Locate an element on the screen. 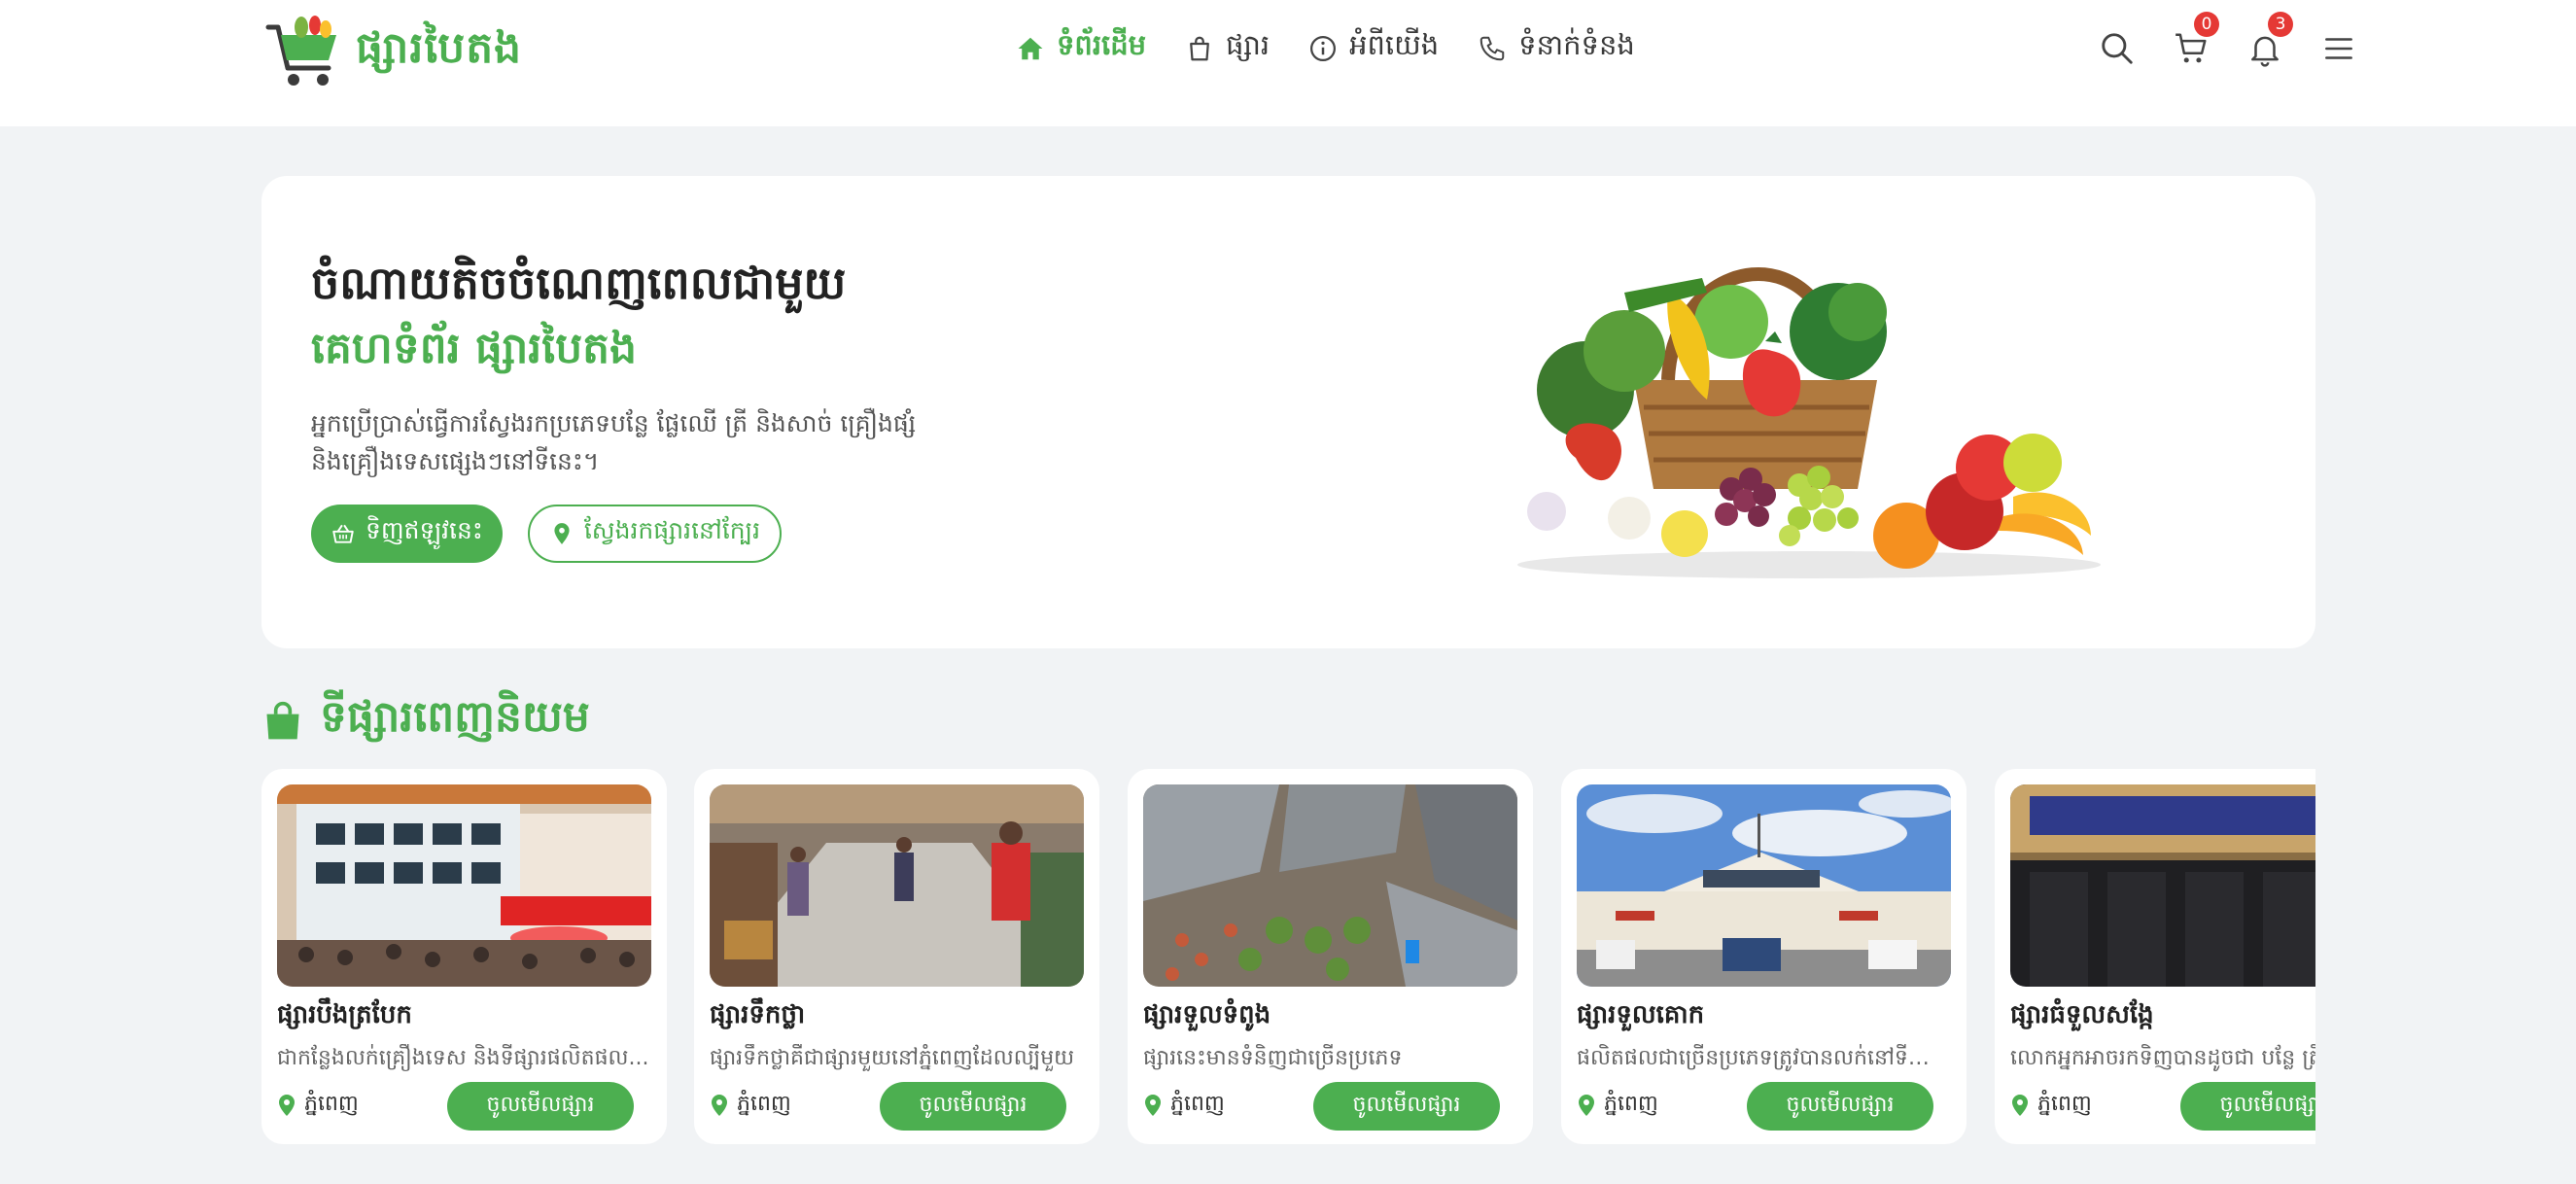 The height and width of the screenshot is (1184, 2576). cart-button: 0 is located at coordinates (2194, 44).